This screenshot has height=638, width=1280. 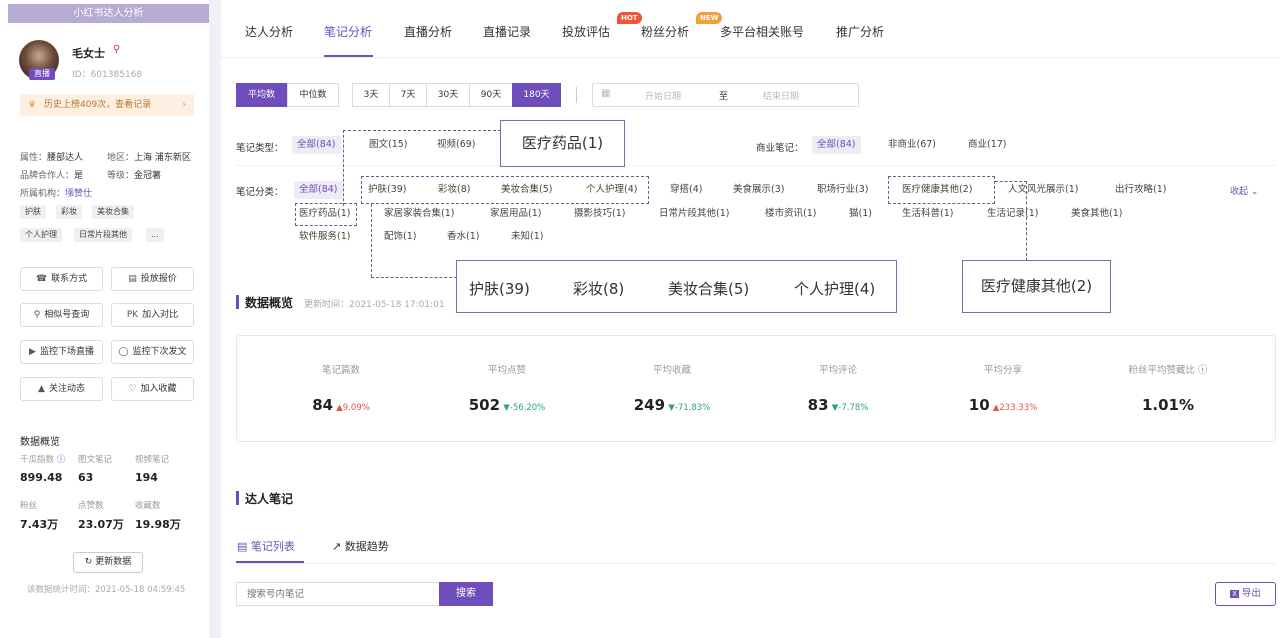 I want to click on days-3: 3天, so click(x=371, y=95).